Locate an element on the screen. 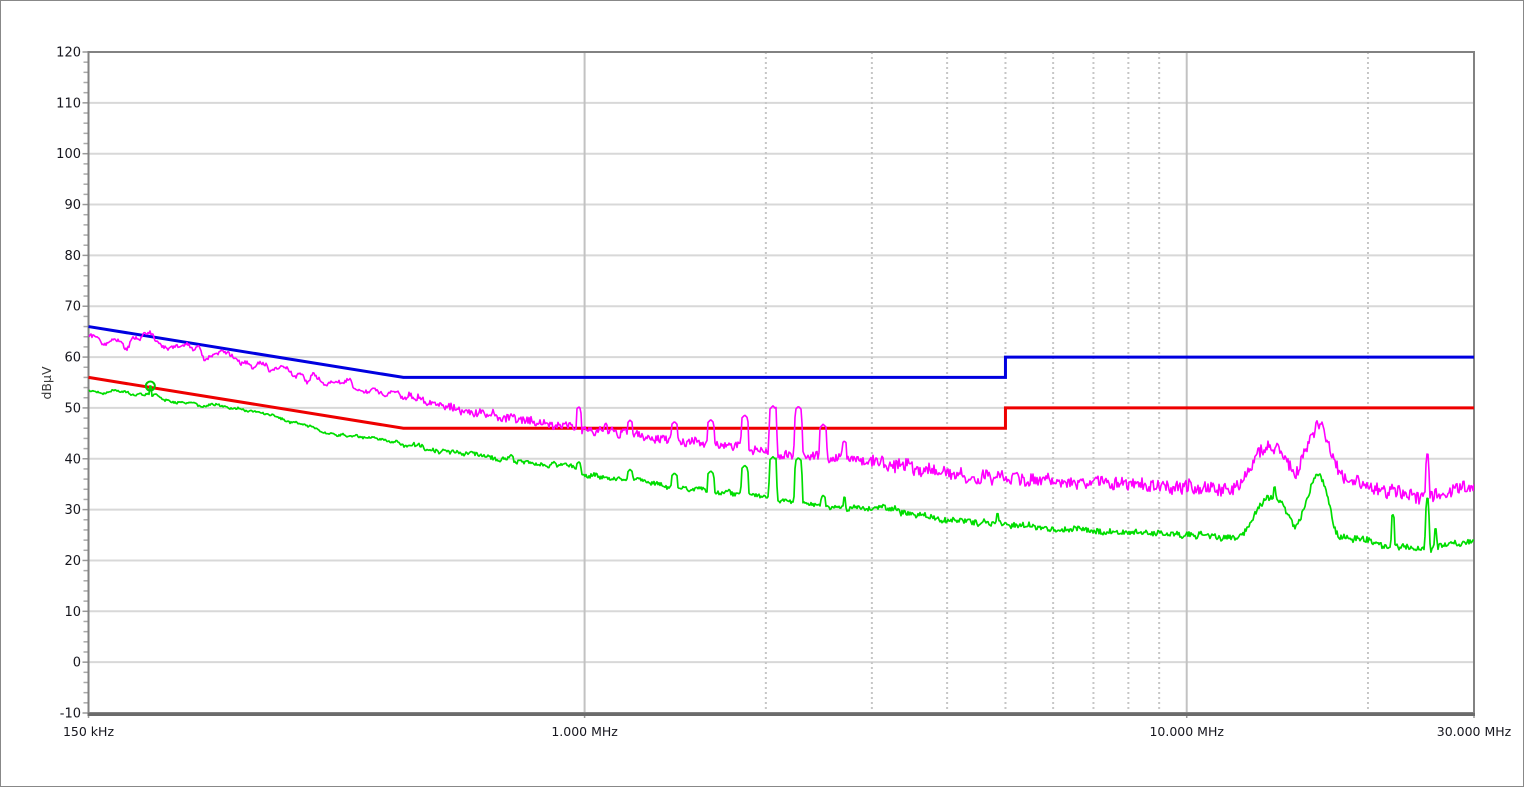 The height and width of the screenshot is (787, 1524). y-axis-tick-label: 50 is located at coordinates (72, 408).